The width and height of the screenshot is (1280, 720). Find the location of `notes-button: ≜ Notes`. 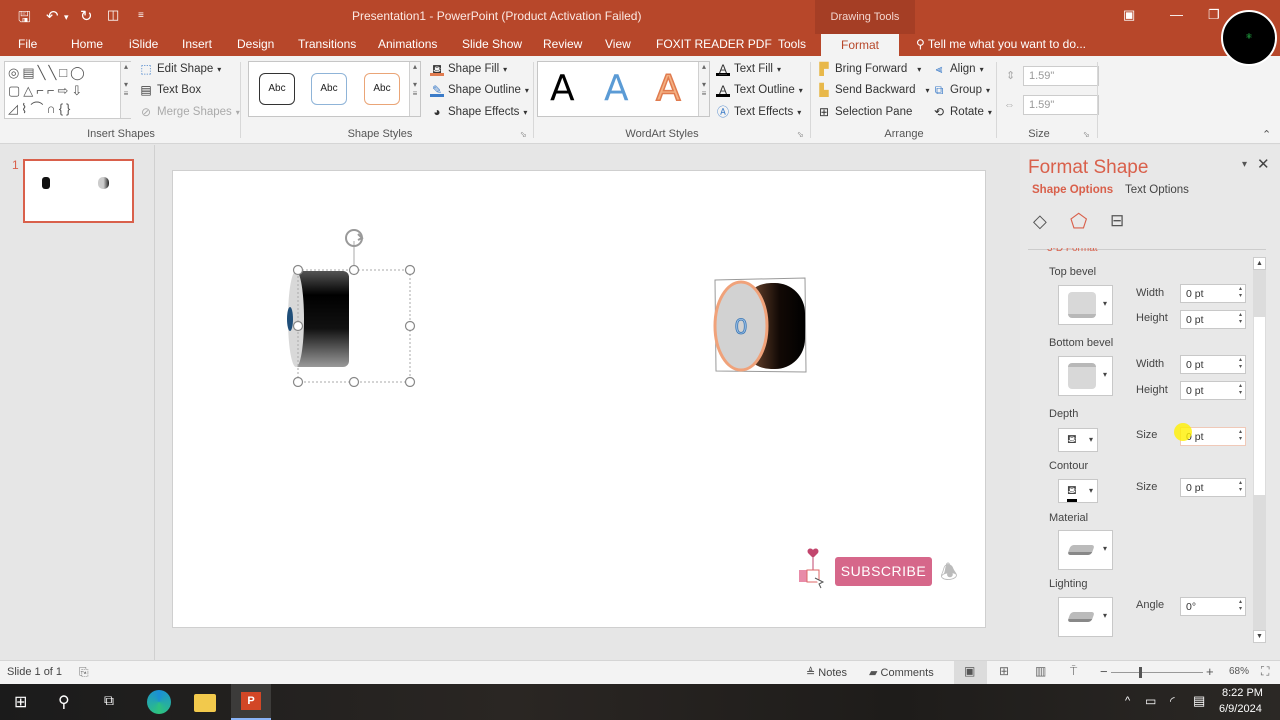

notes-button: ≜ Notes is located at coordinates (826, 672).